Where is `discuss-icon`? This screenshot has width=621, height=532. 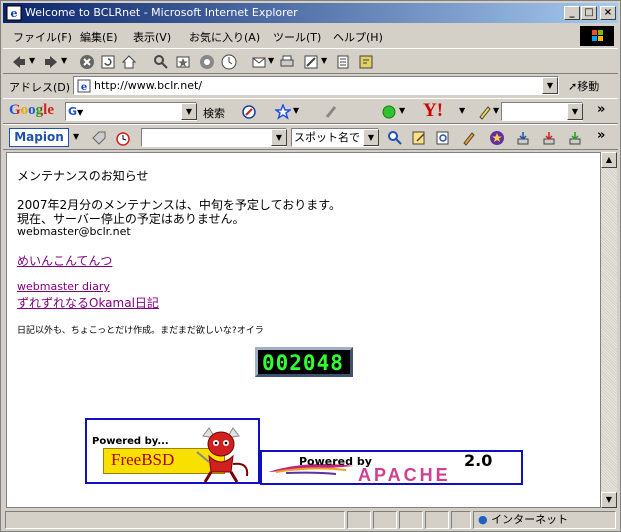 discuss-icon is located at coordinates (343, 62).